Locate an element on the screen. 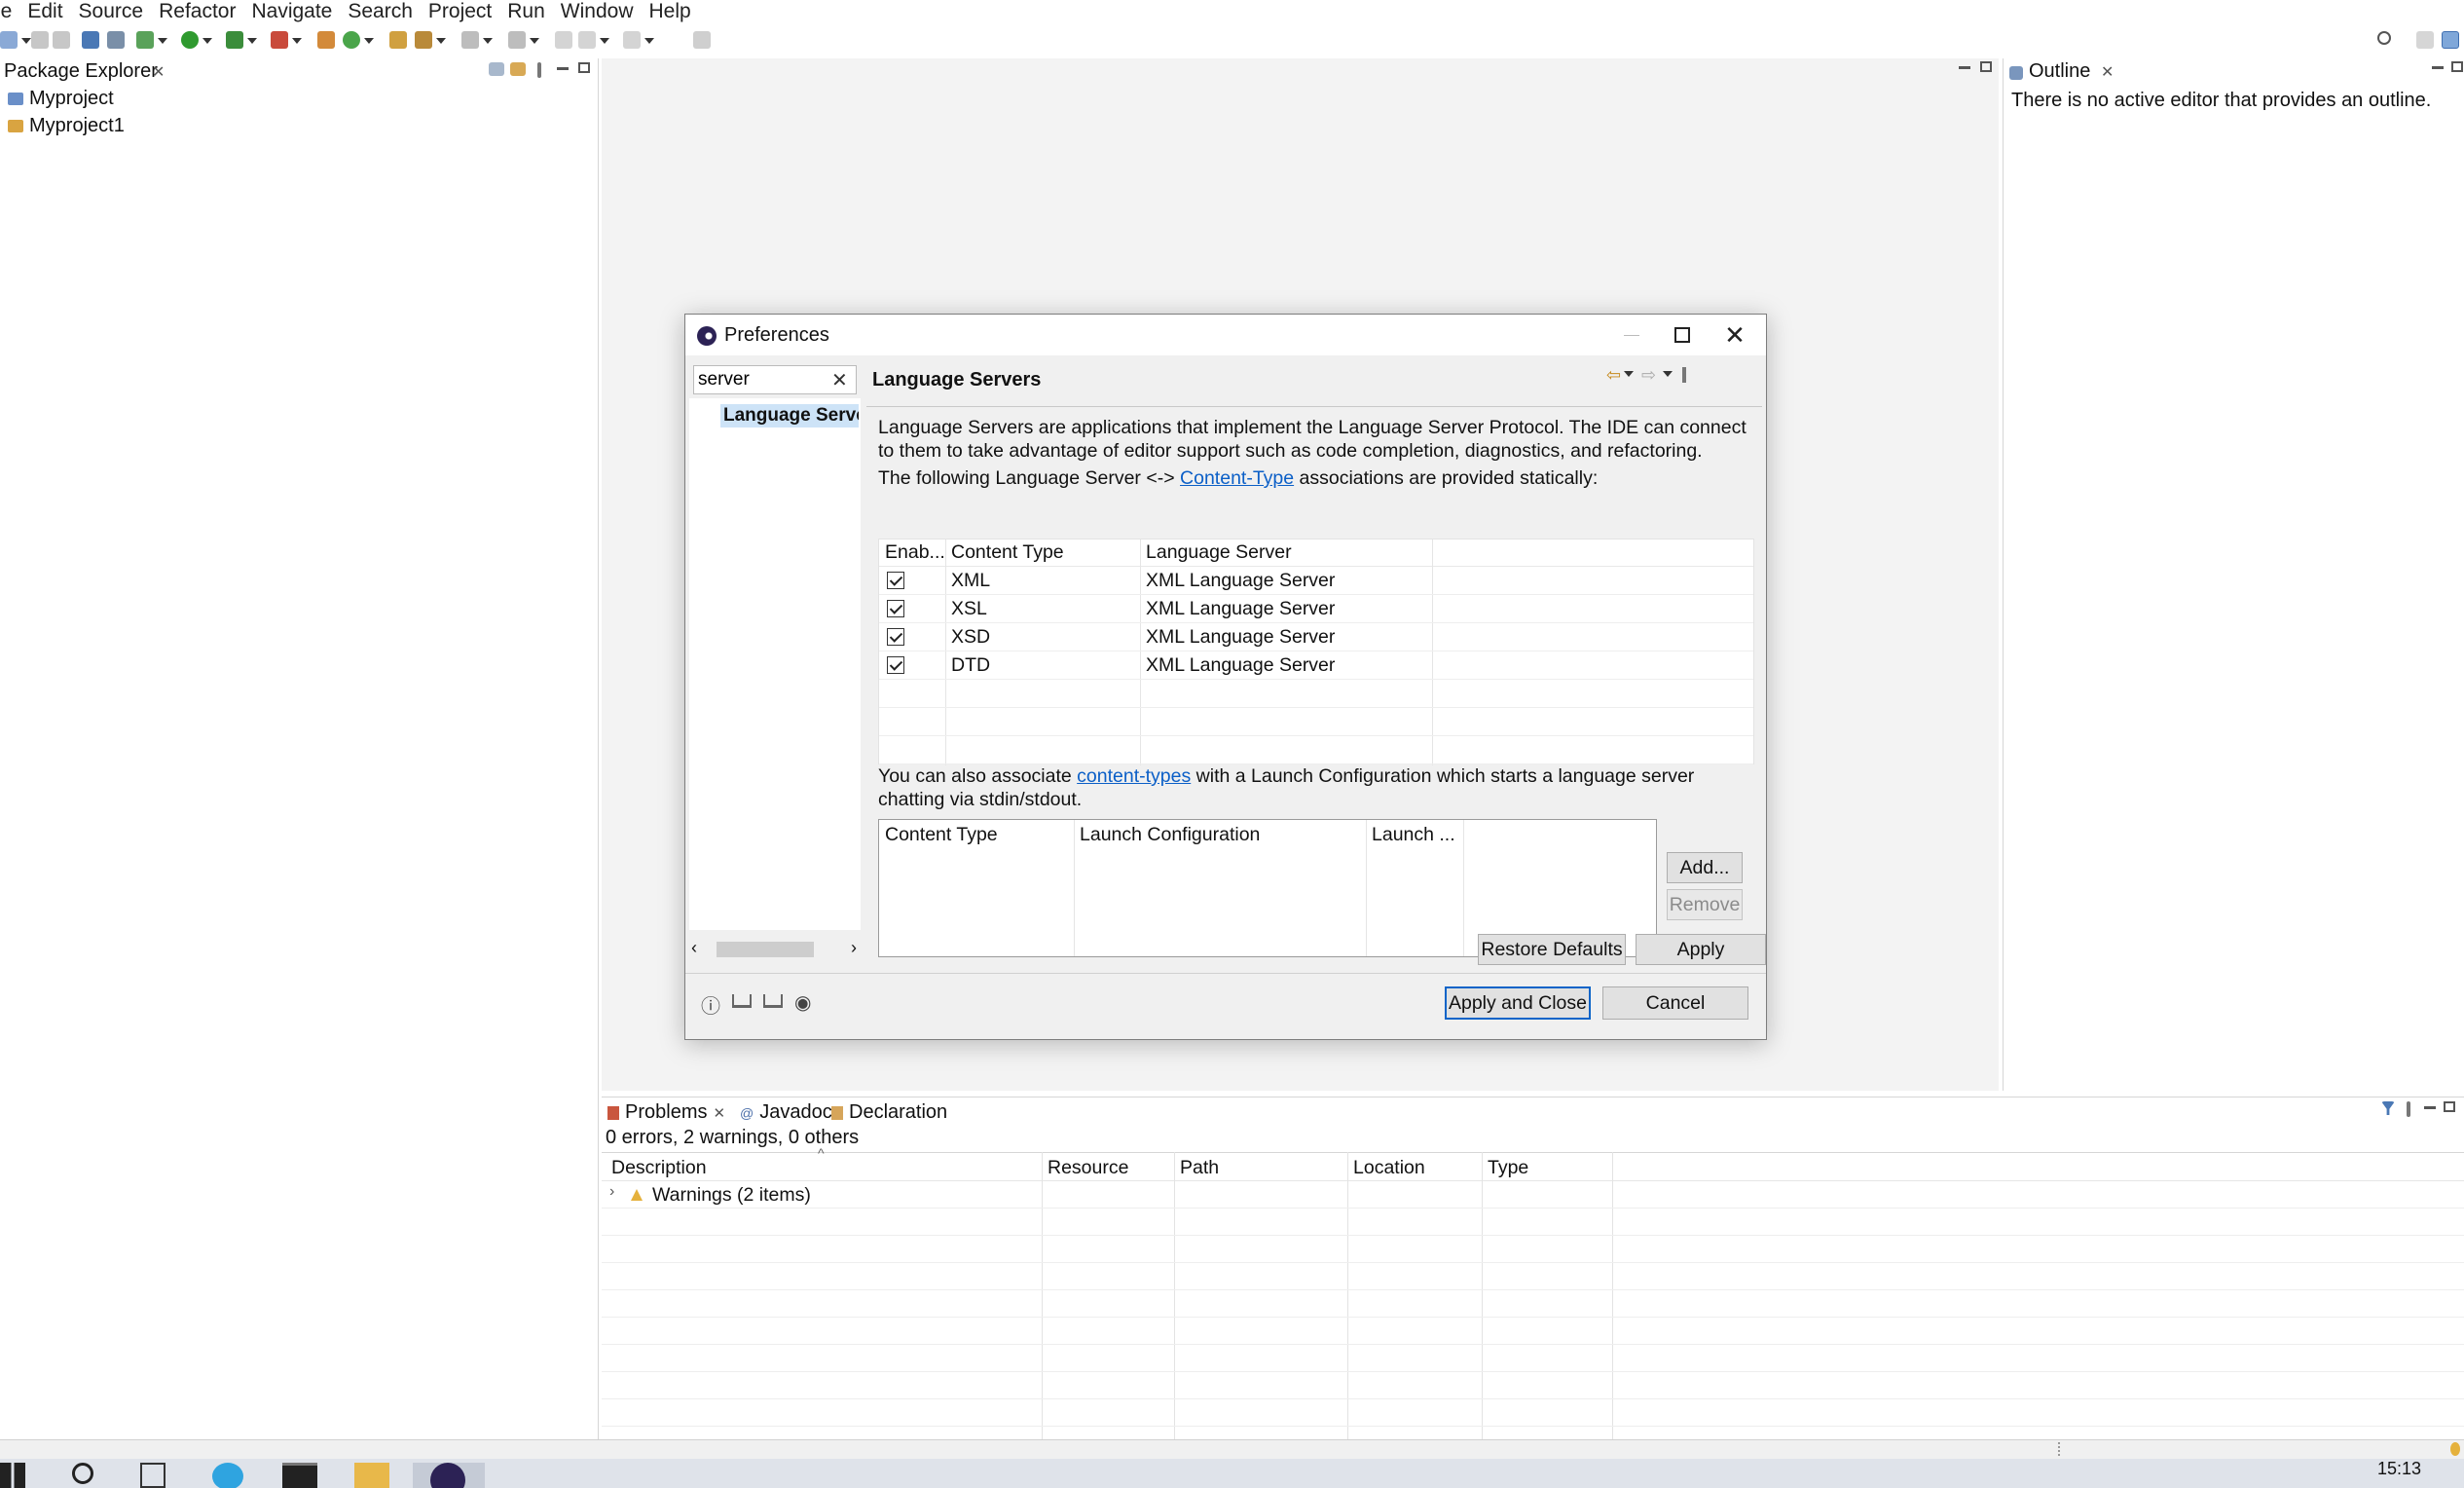 The height and width of the screenshot is (1488, 2464). save-all-icon is located at coordinates (62, 40).